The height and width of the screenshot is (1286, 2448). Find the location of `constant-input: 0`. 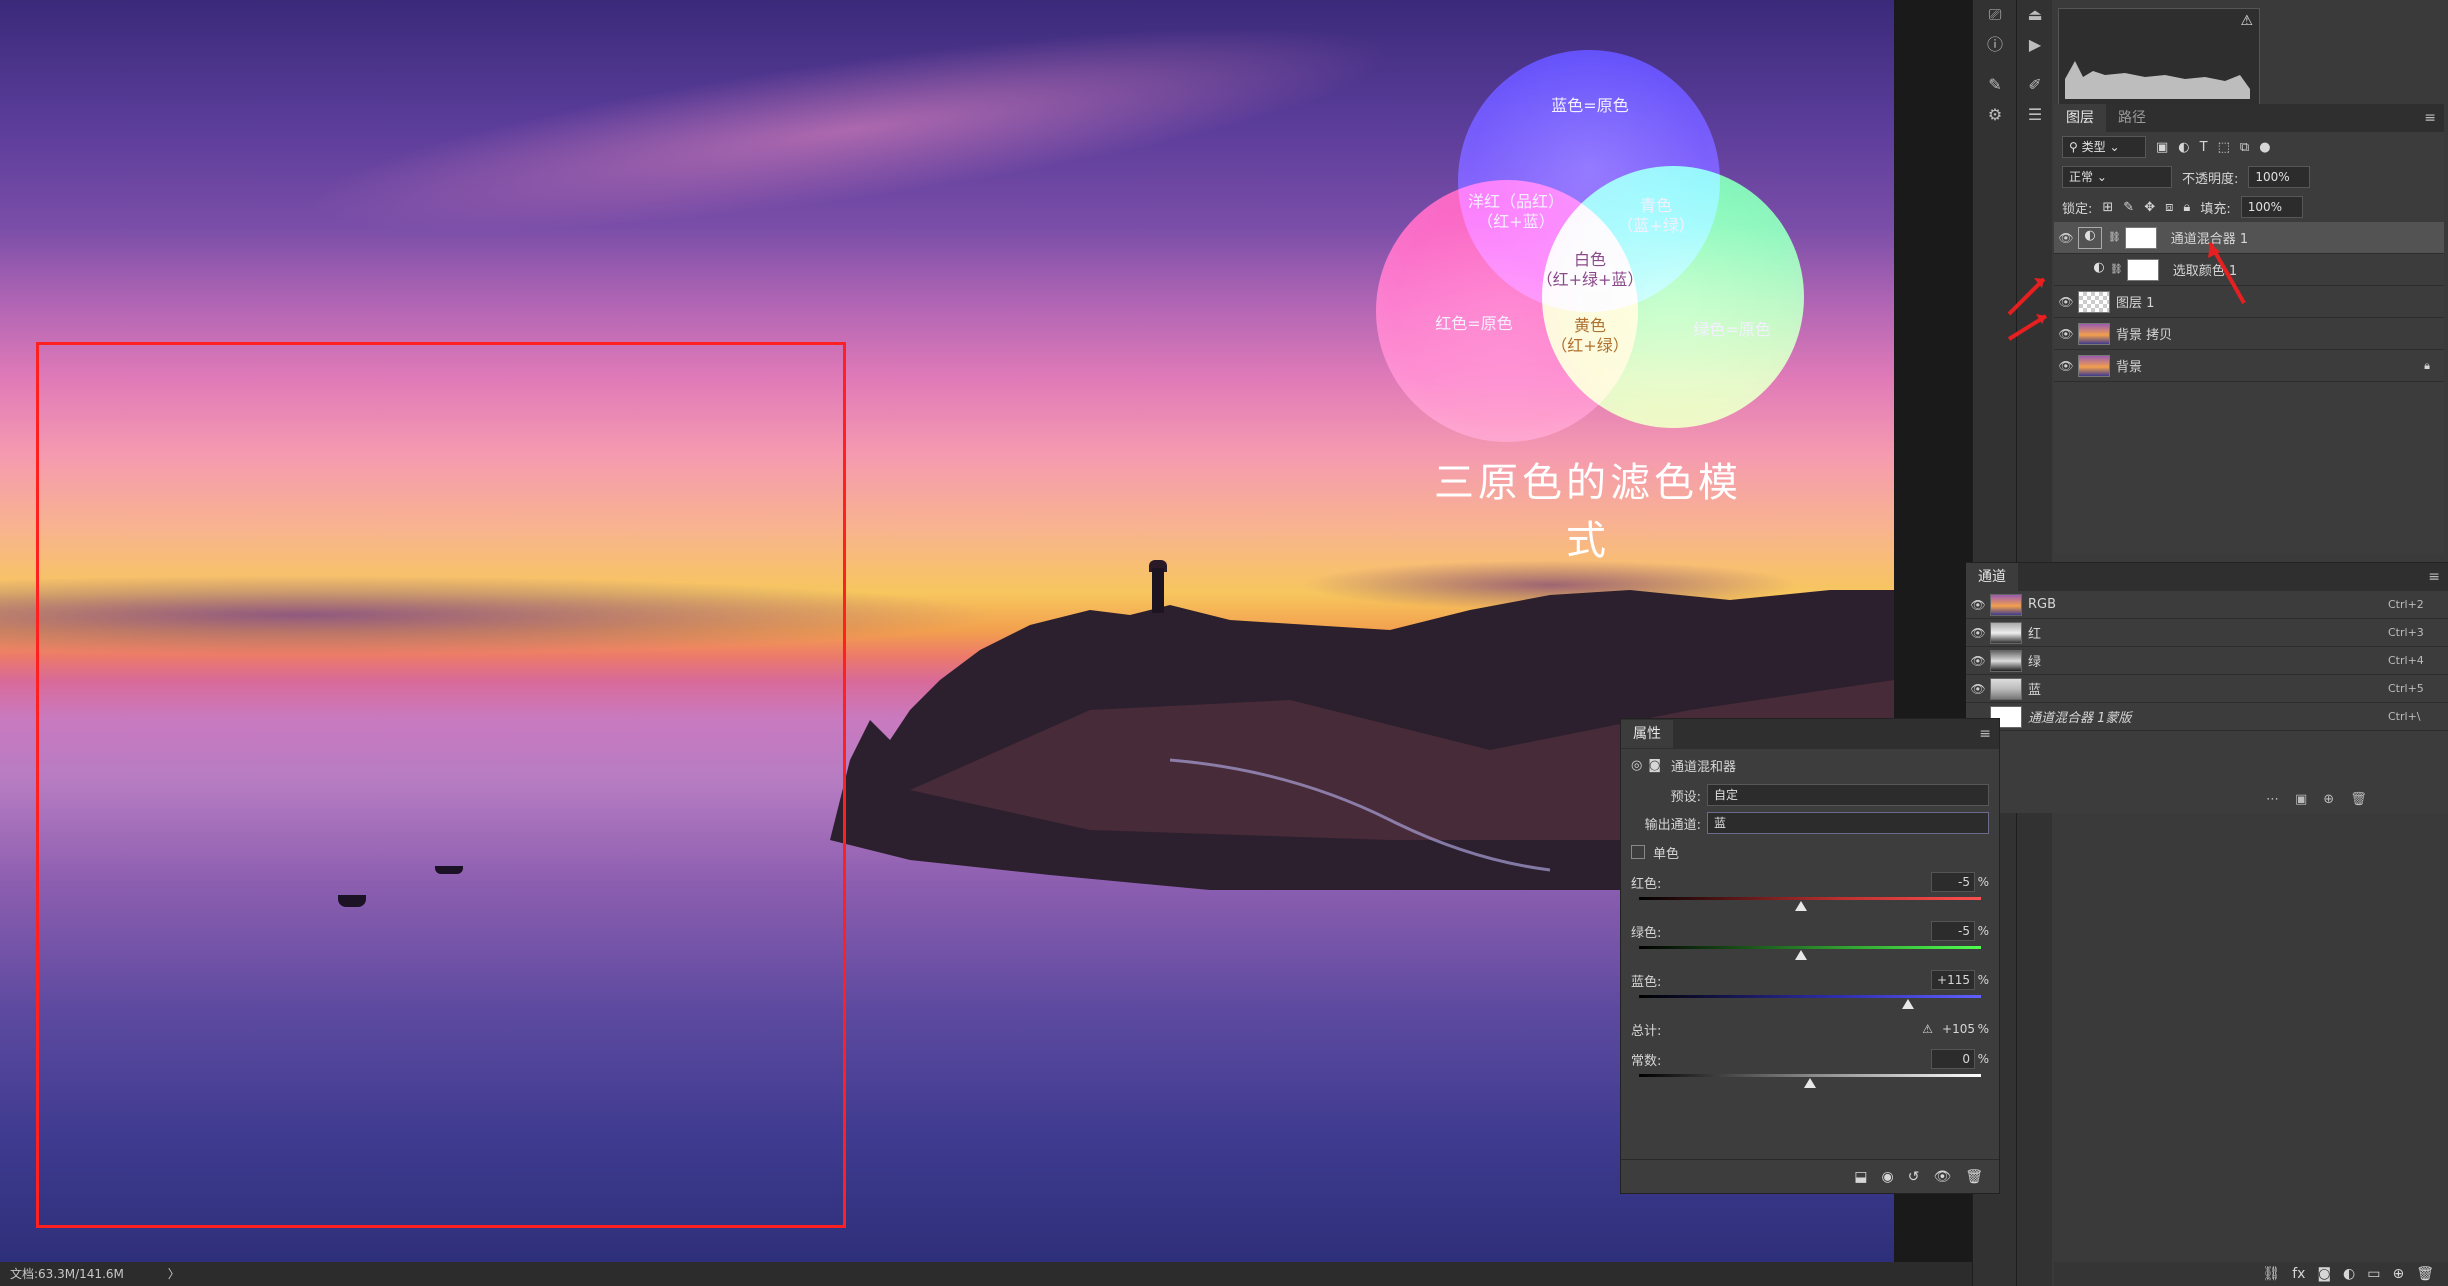

constant-input: 0 is located at coordinates (1953, 1059).